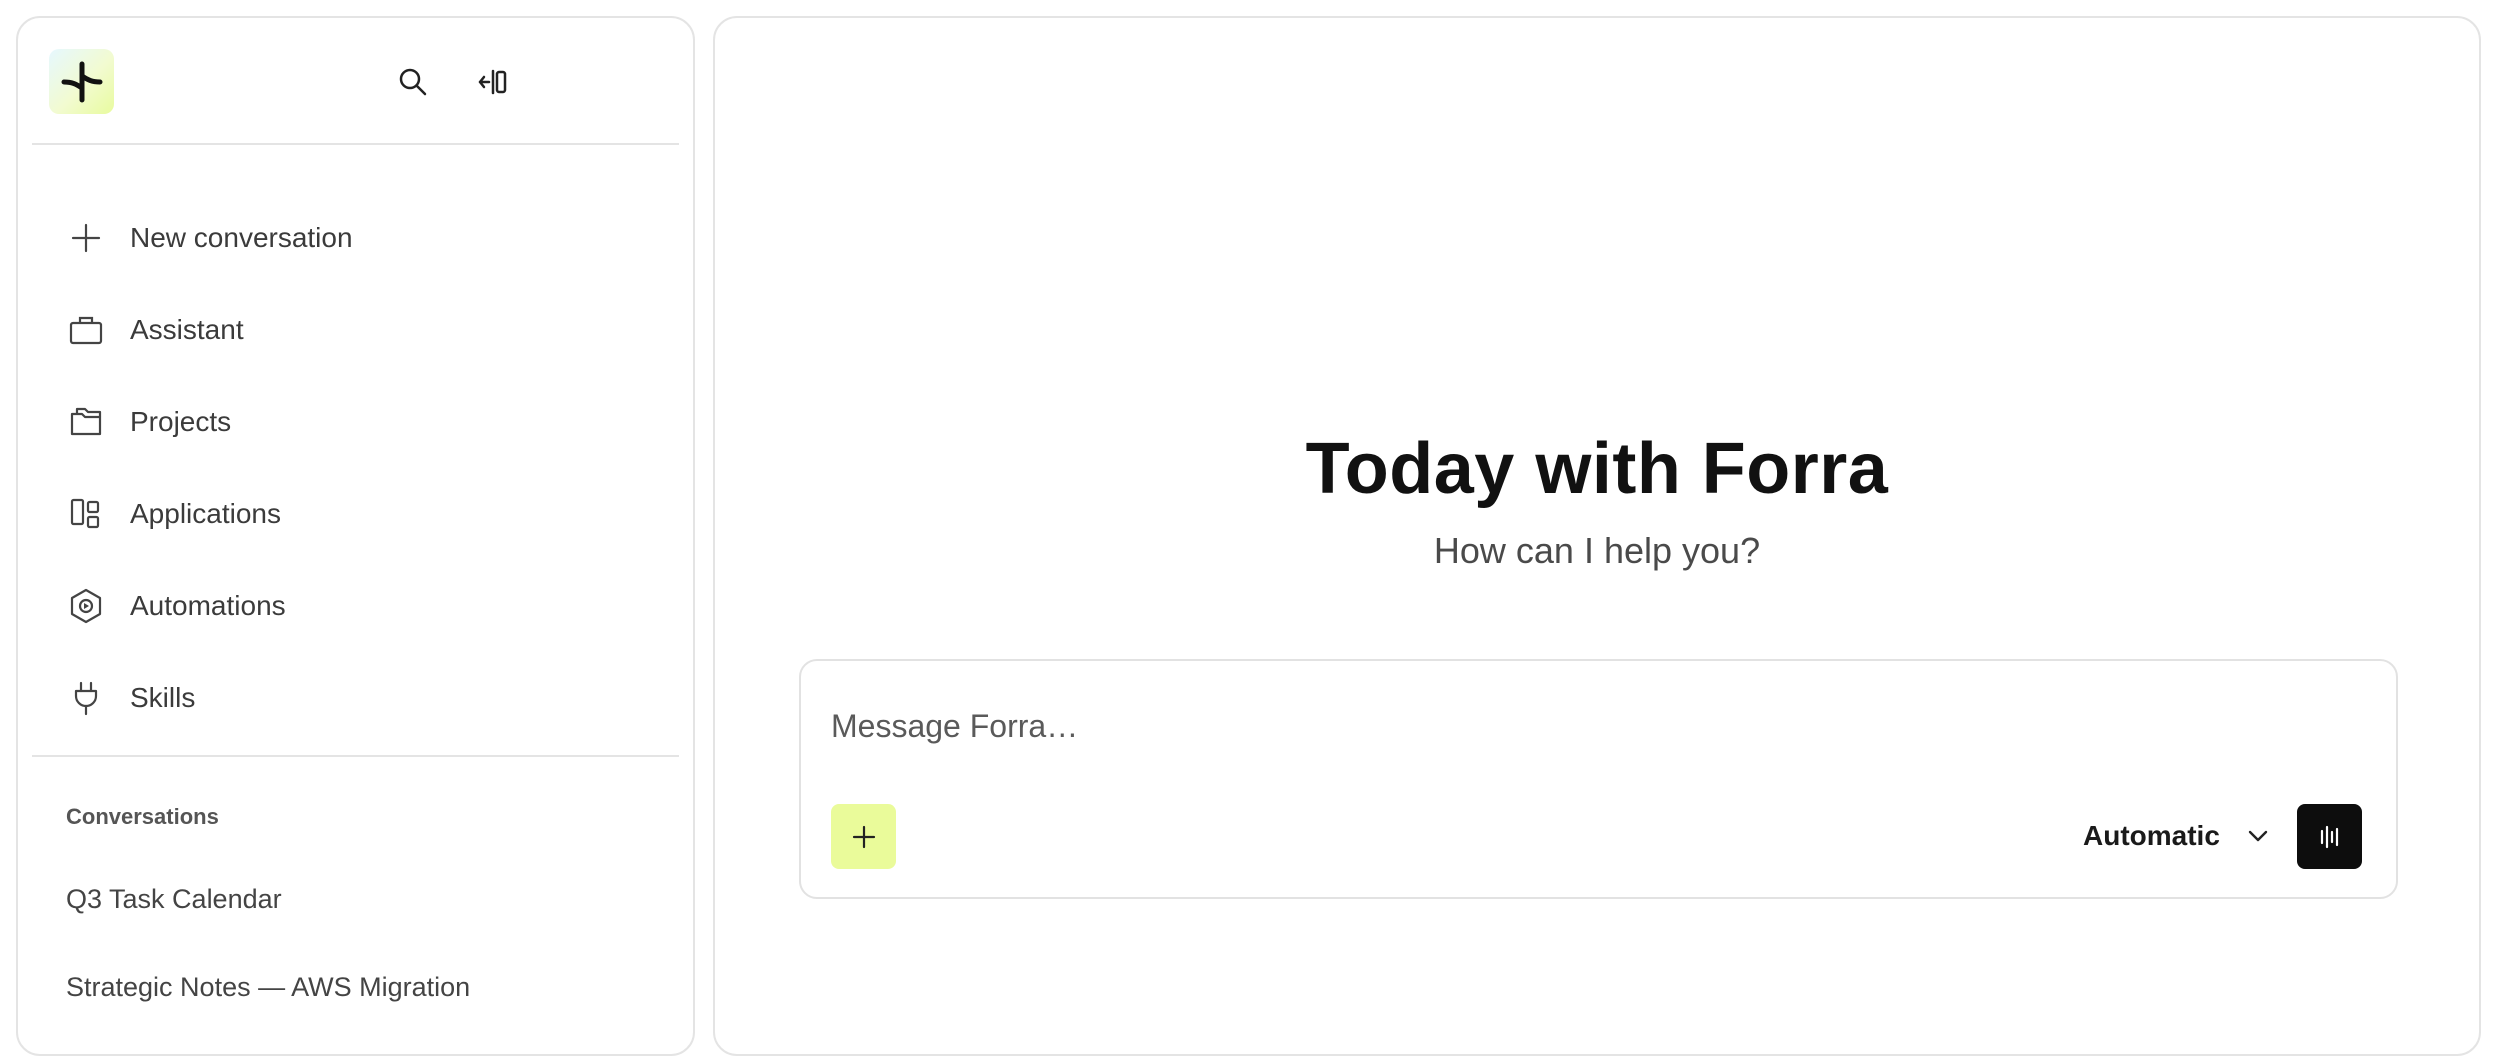 The height and width of the screenshot is (1056, 2496). I want to click on chevron-down-icon, so click(2258, 836).